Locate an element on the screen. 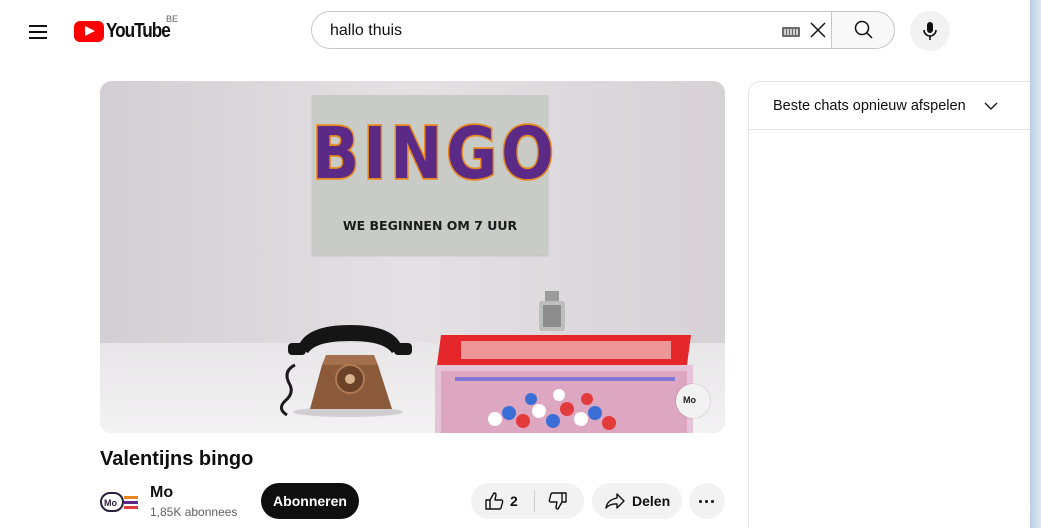 The image size is (1041, 528). voice-search-button is located at coordinates (930, 31).